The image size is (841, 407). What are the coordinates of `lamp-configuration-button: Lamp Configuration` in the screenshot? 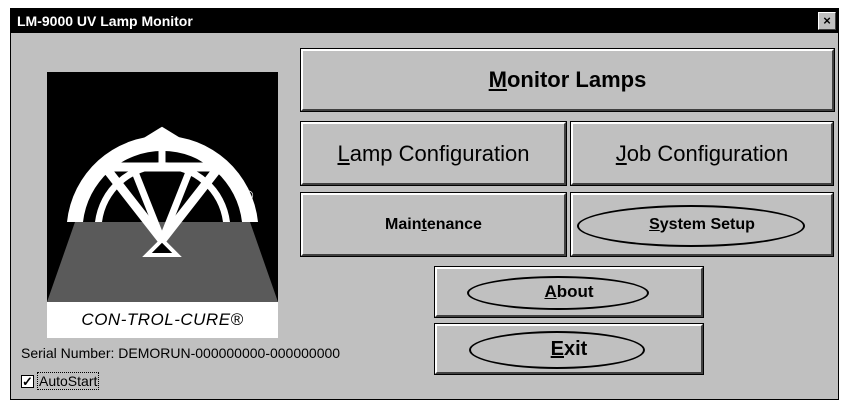 It's located at (433, 153).